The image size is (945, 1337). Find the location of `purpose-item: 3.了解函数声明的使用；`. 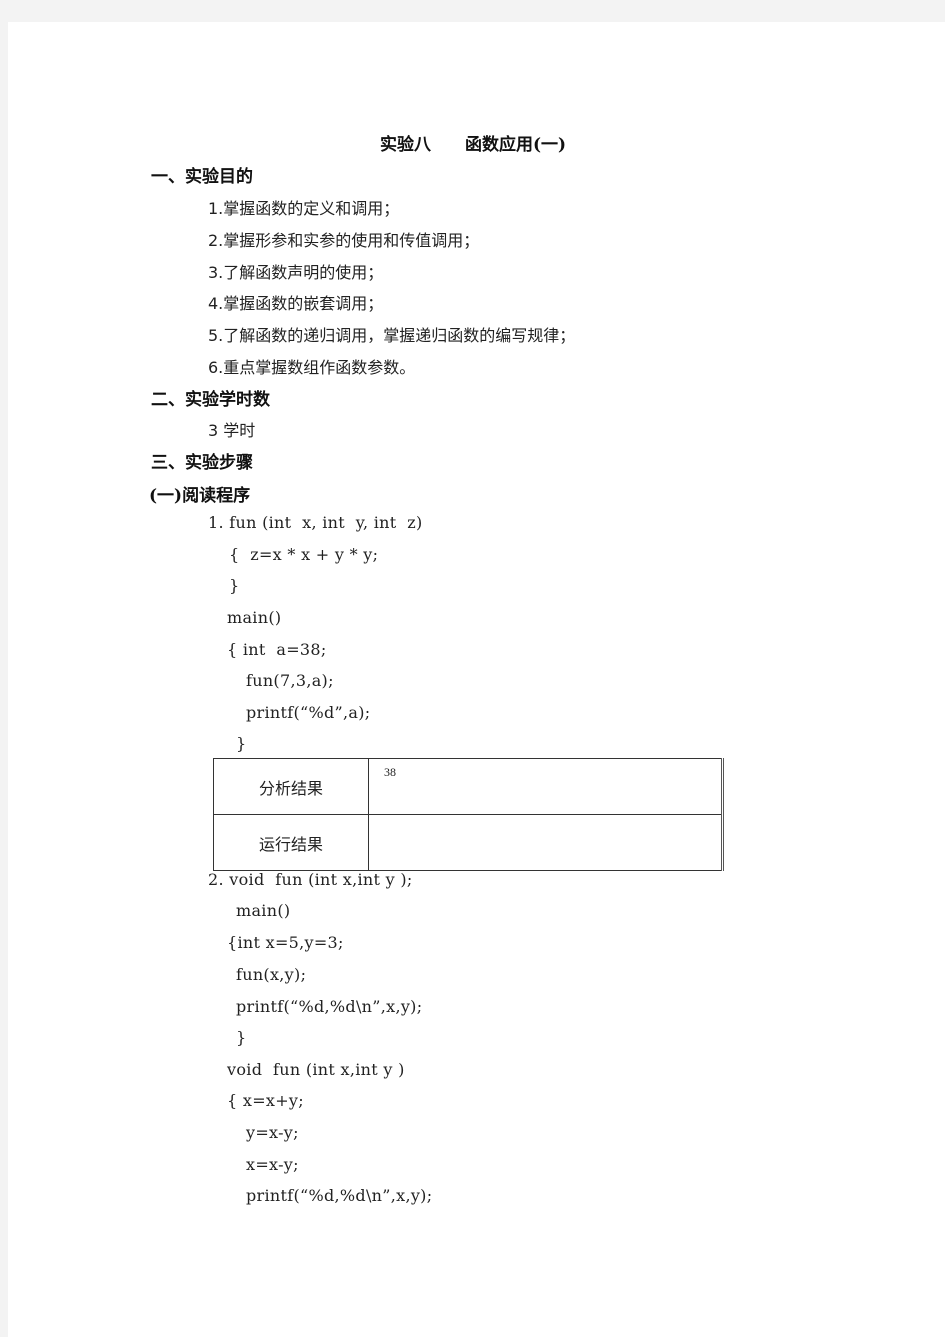

purpose-item: 3.了解函数声明的使用； is located at coordinates (296, 272).